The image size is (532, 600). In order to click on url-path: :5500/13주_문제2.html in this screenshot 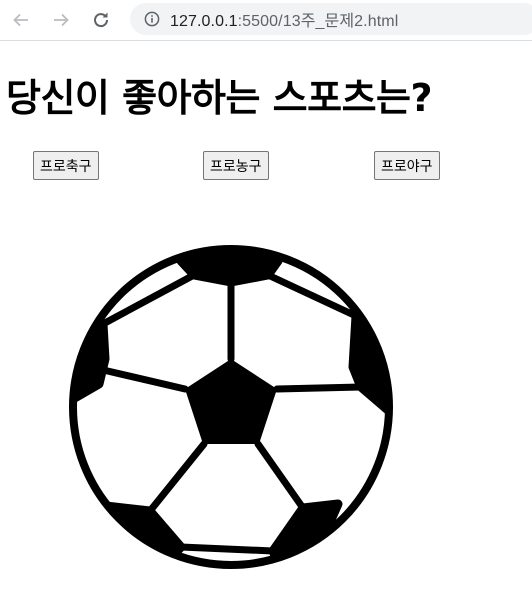, I will do `click(318, 21)`.